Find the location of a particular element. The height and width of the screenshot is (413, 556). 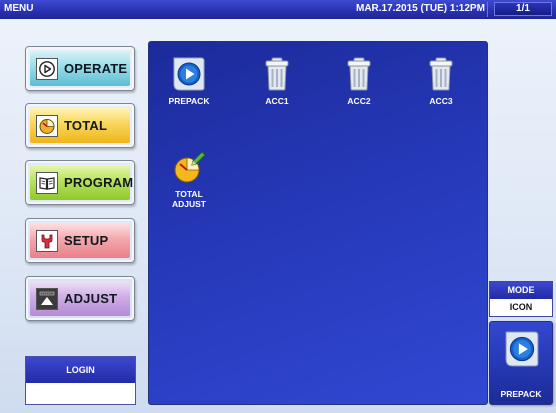

prepack-tile: PREPACK is located at coordinates (189, 81).